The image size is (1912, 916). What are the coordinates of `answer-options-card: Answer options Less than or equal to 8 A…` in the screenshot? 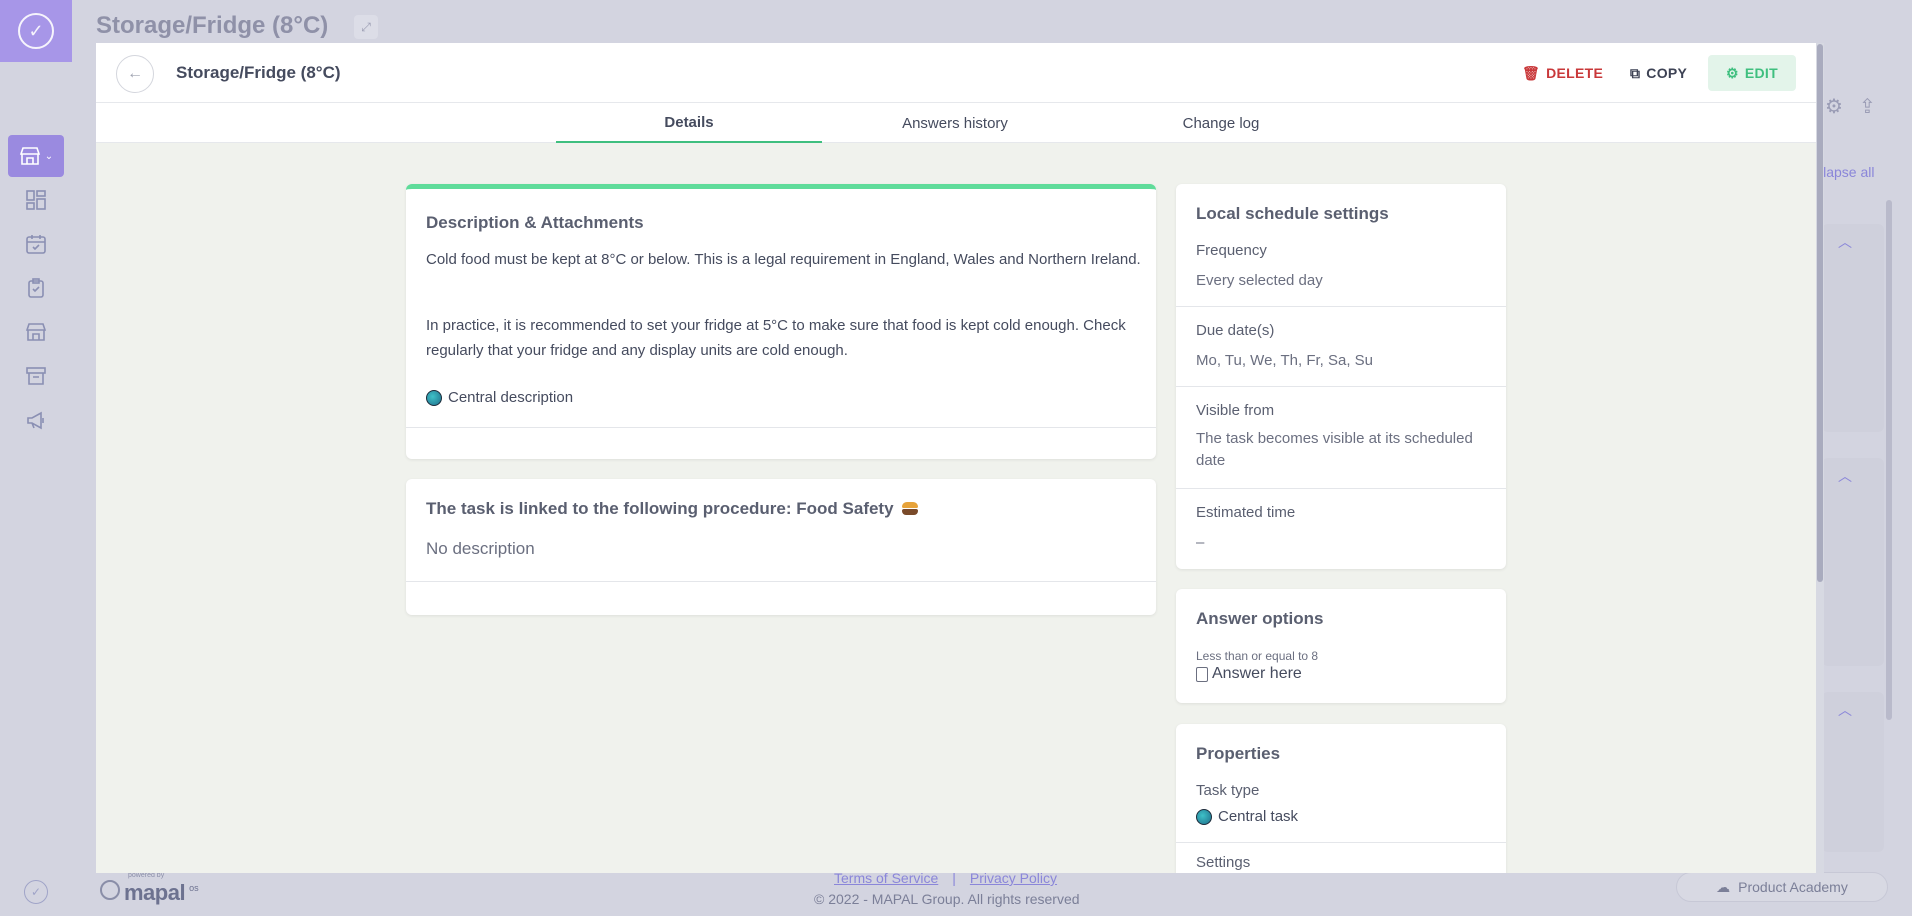 It's located at (1341, 646).